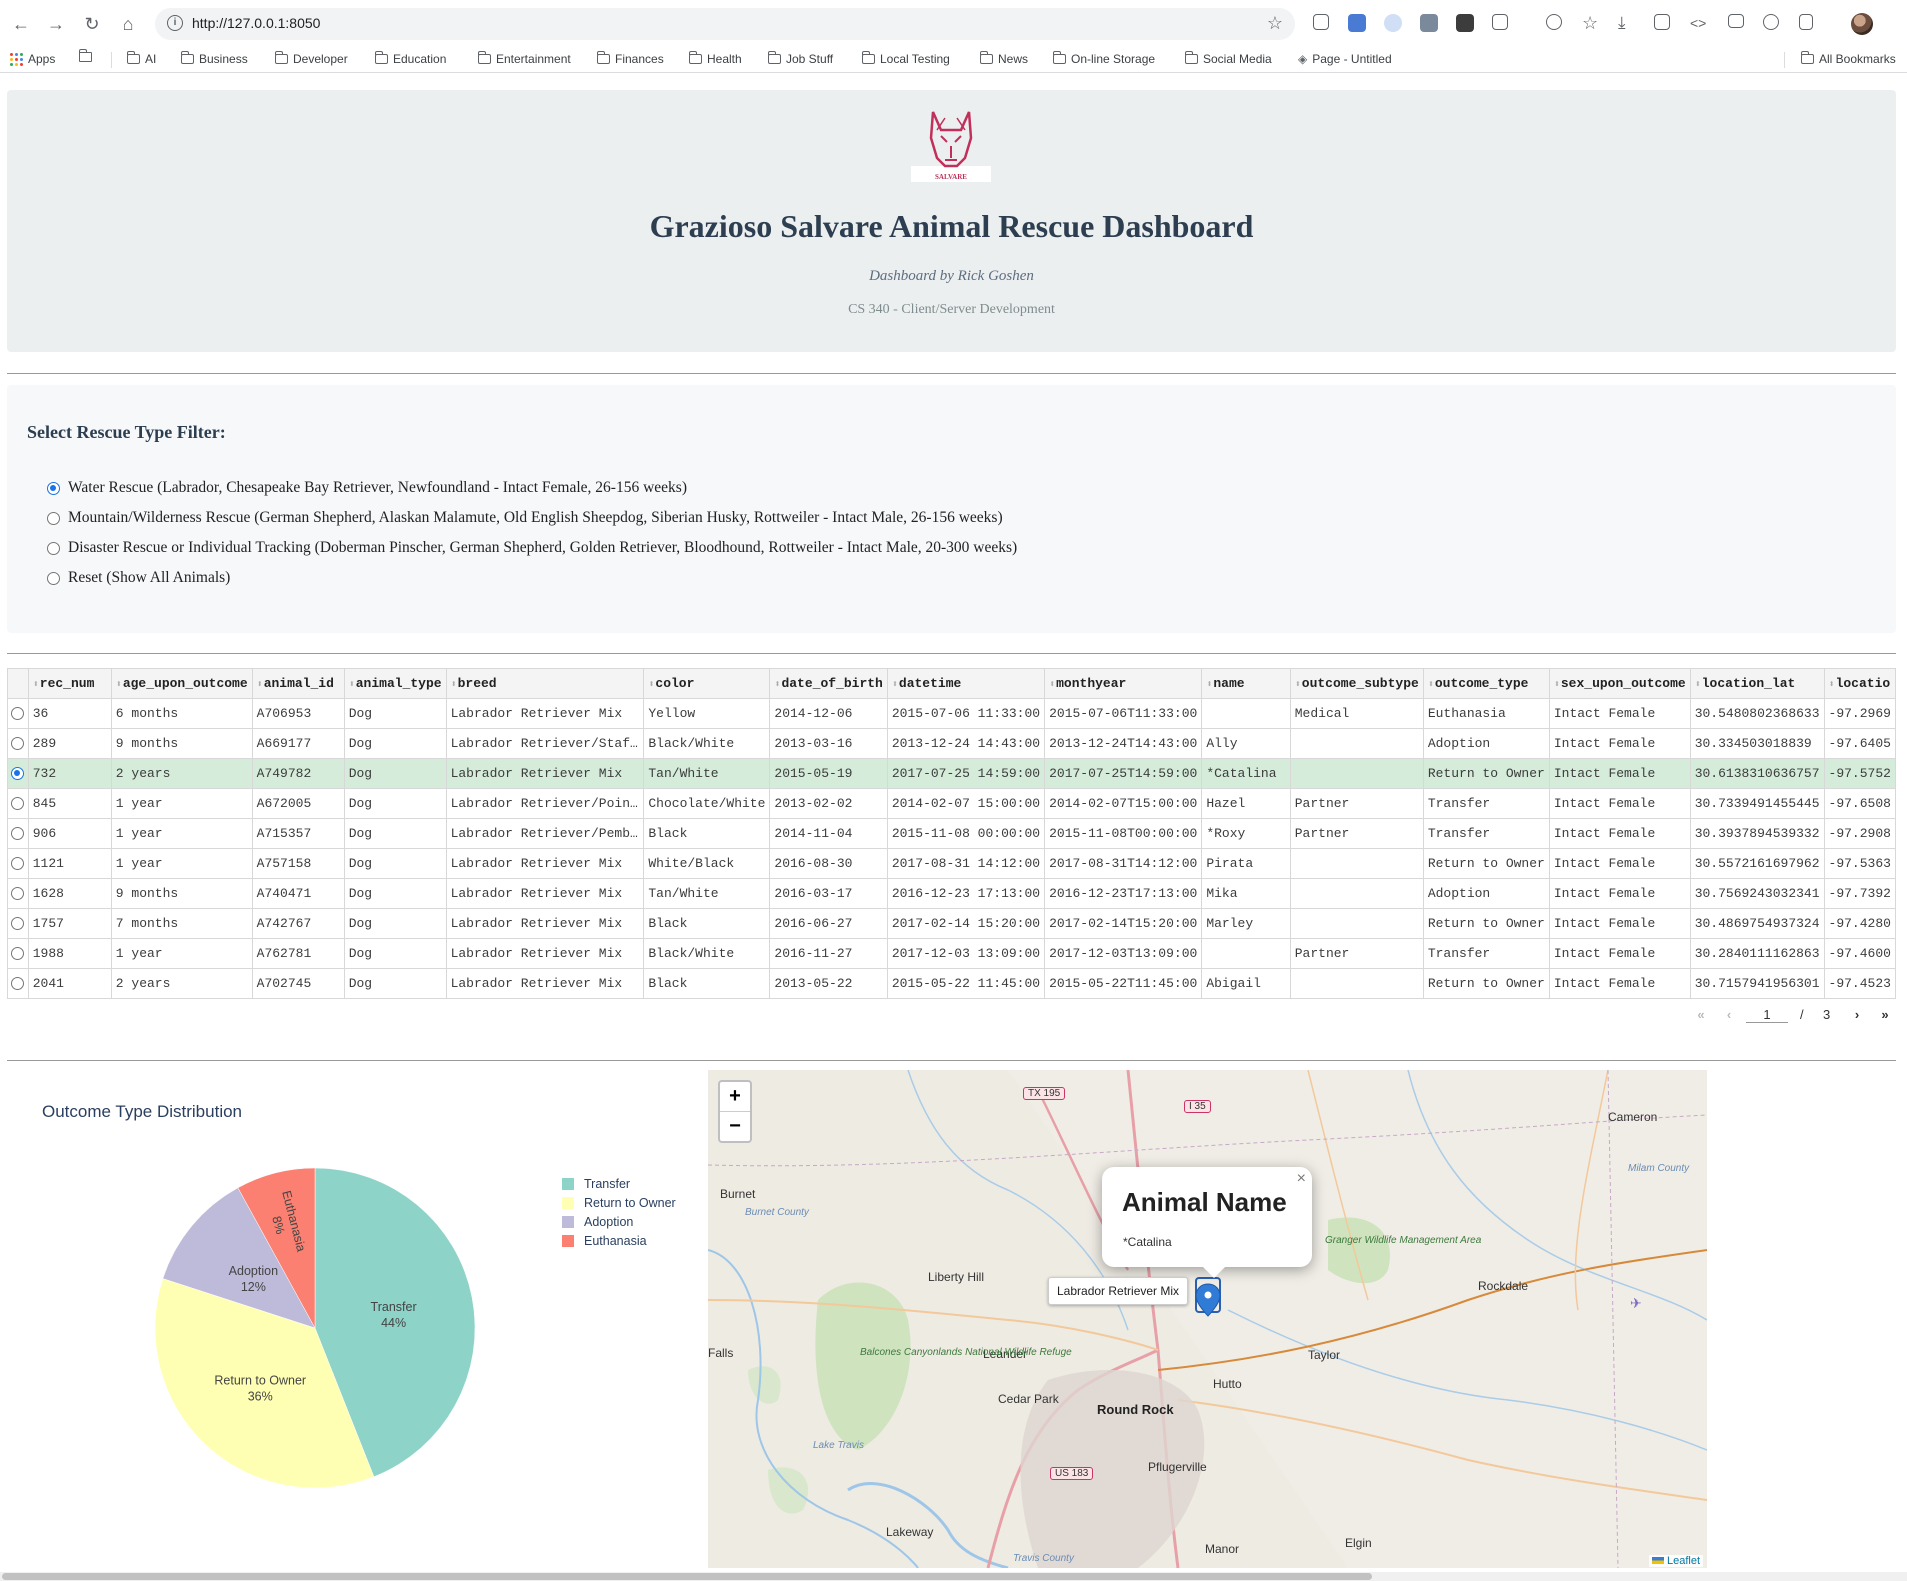  I want to click on site-info-icon: i, so click(175, 23).